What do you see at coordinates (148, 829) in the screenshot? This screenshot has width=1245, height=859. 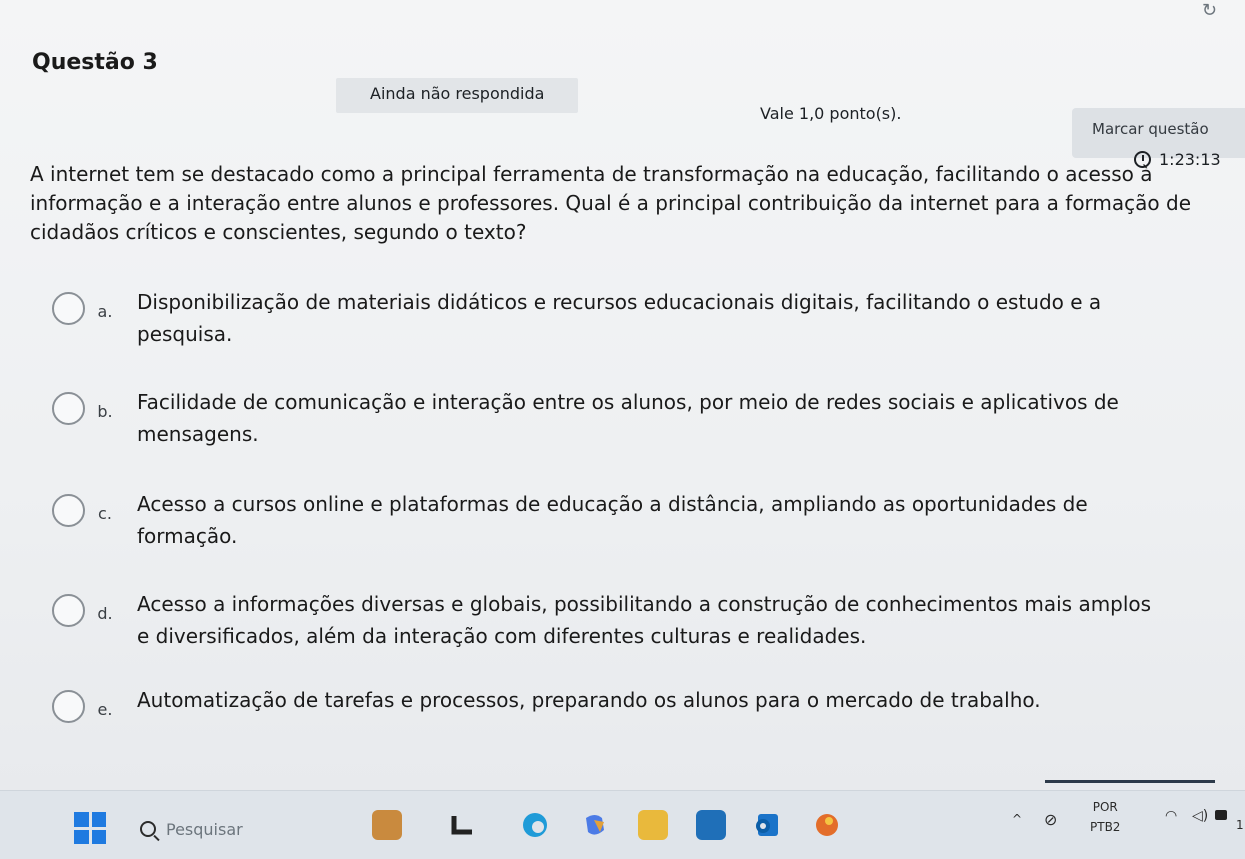 I see `search-icon` at bounding box center [148, 829].